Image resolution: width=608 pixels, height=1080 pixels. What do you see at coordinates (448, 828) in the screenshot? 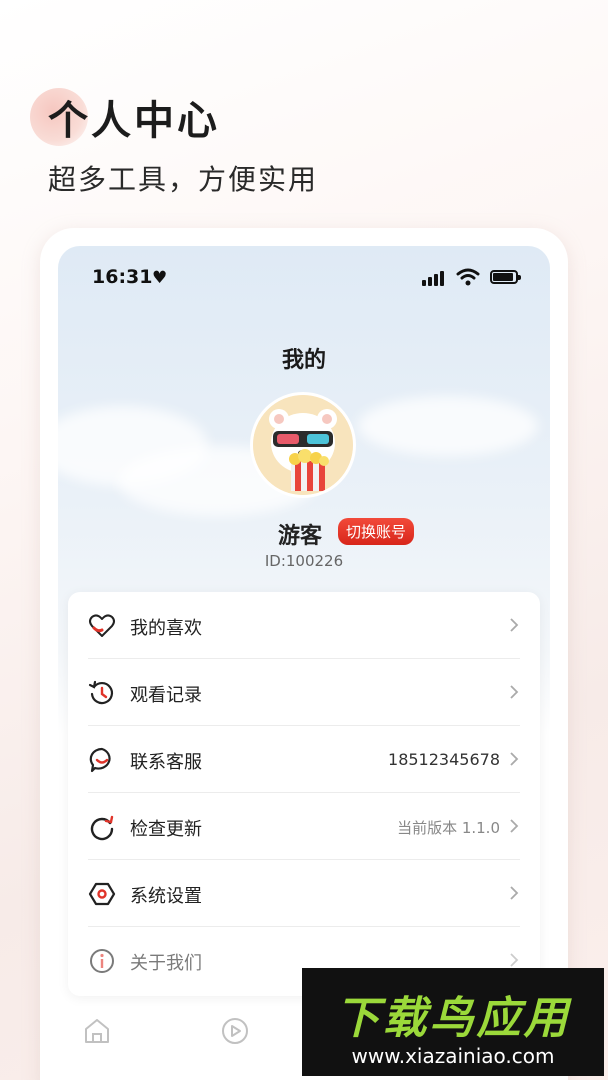
I see `version-text: 当前版本 1.1.0` at bounding box center [448, 828].